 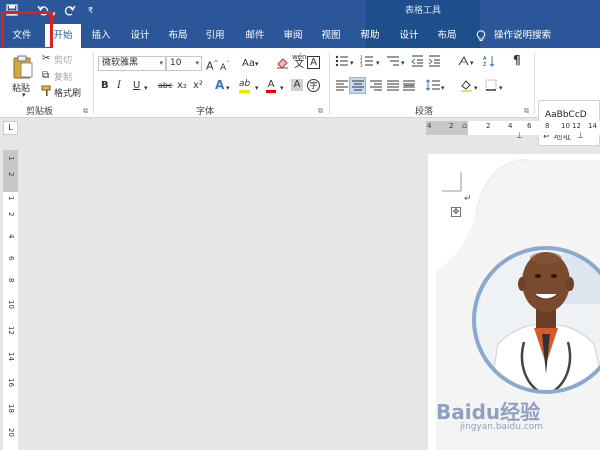 What do you see at coordinates (456, 212) in the screenshot?
I see `table-move-handle-icon: ✥` at bounding box center [456, 212].